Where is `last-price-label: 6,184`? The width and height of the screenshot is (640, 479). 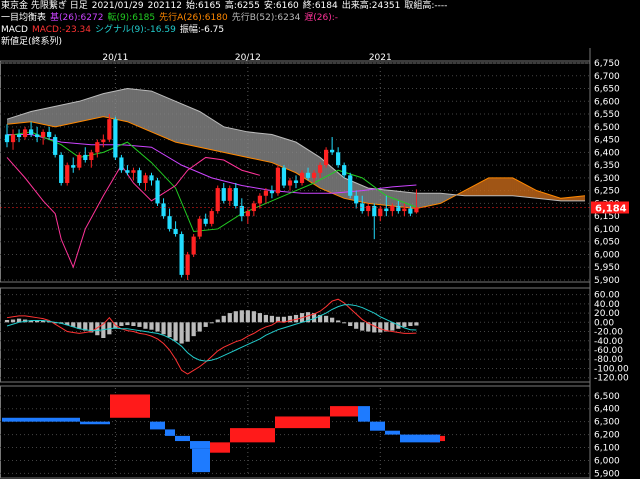 last-price-label: 6,184 is located at coordinates (611, 208).